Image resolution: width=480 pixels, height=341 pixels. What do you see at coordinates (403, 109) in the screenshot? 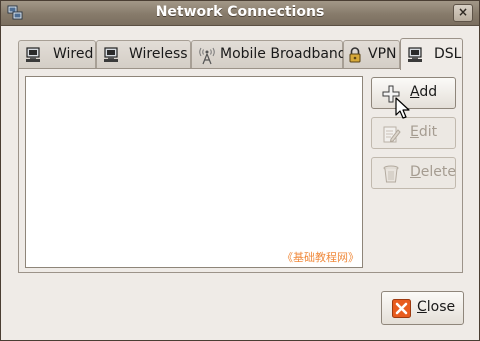
I see `mouse-pointer-icon` at bounding box center [403, 109].